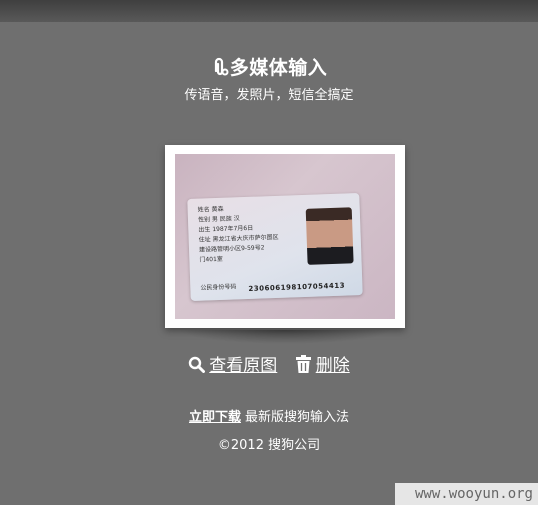 The image size is (538, 505). I want to click on magnifier-icon, so click(197, 364).